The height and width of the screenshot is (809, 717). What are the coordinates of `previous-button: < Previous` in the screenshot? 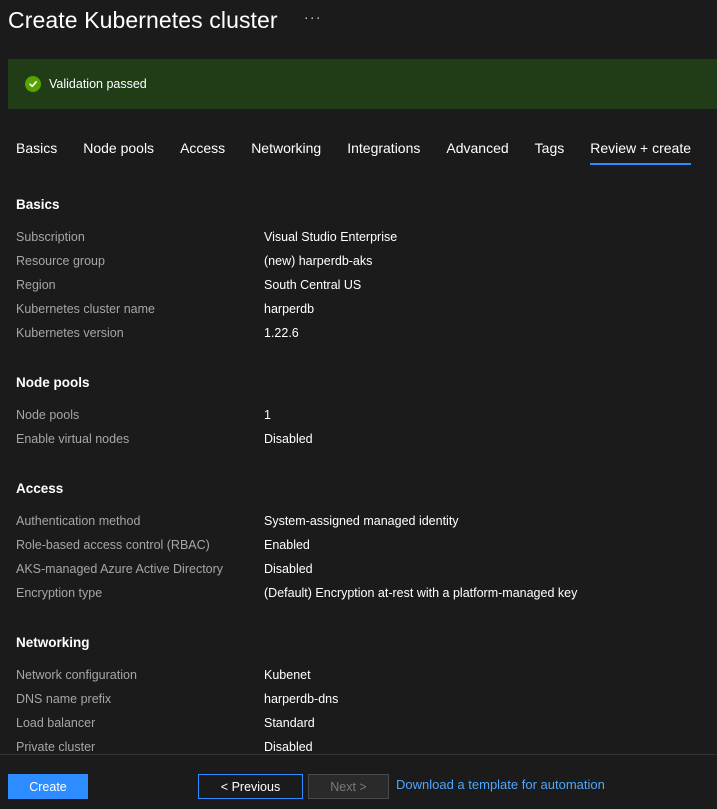 It's located at (250, 786).